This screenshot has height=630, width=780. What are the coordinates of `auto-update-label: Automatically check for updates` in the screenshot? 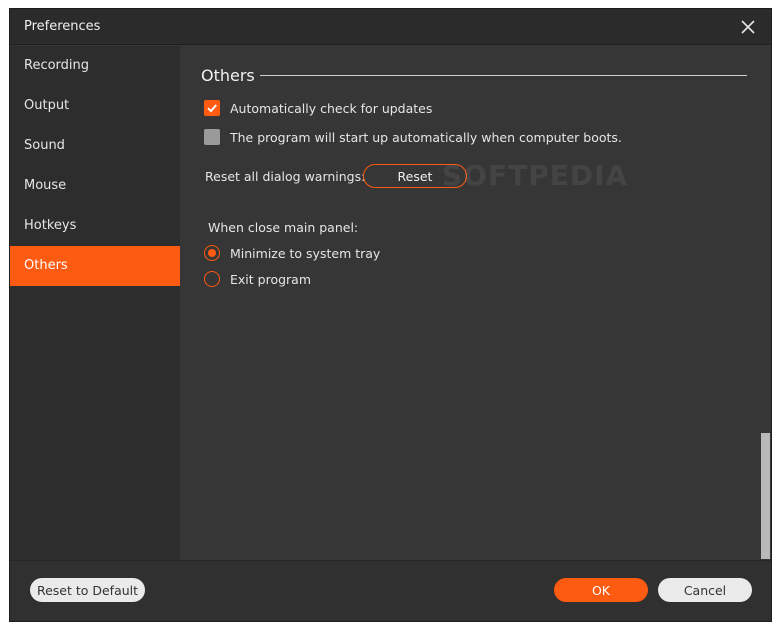 It's located at (331, 108).